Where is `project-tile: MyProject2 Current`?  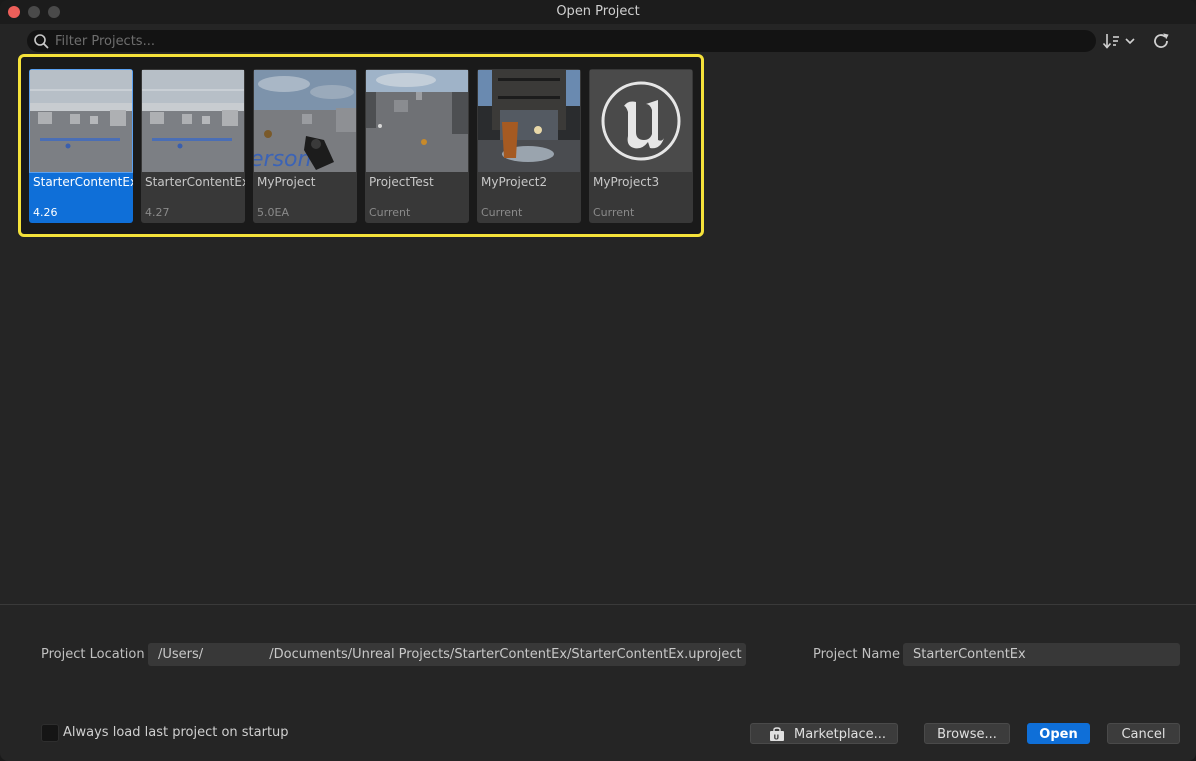
project-tile: MyProject2 Current is located at coordinates (529, 146).